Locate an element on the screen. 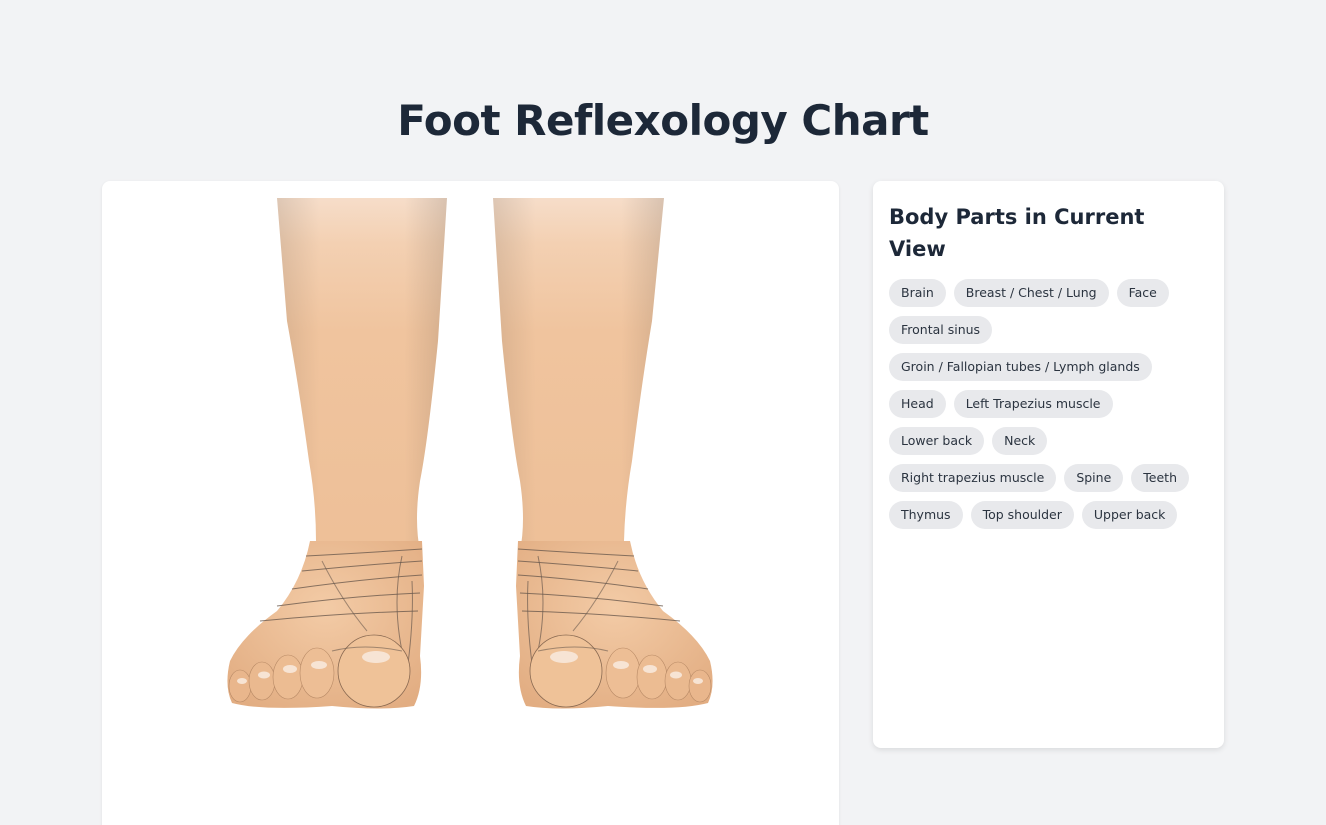 This screenshot has width=1326, height=825. body-part-tag-brain: Brain is located at coordinates (917, 293).